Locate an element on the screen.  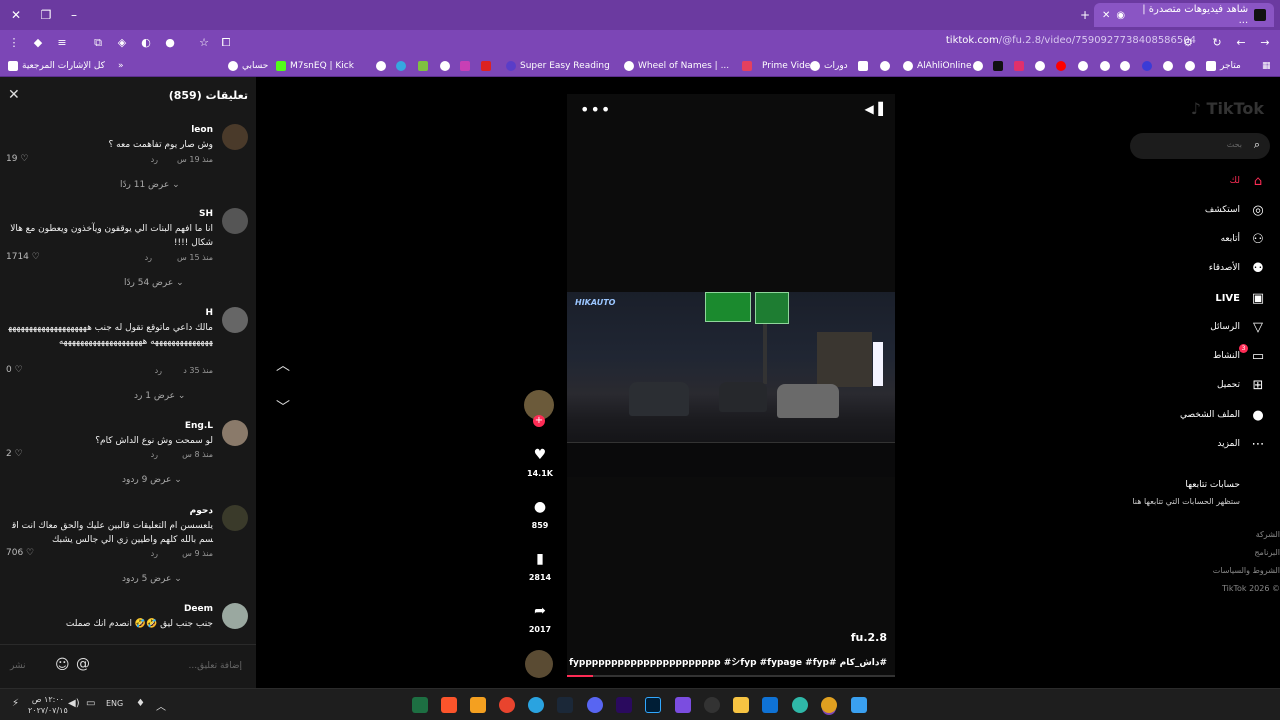
network-icon: ⚡ is located at coordinates (15, 703).